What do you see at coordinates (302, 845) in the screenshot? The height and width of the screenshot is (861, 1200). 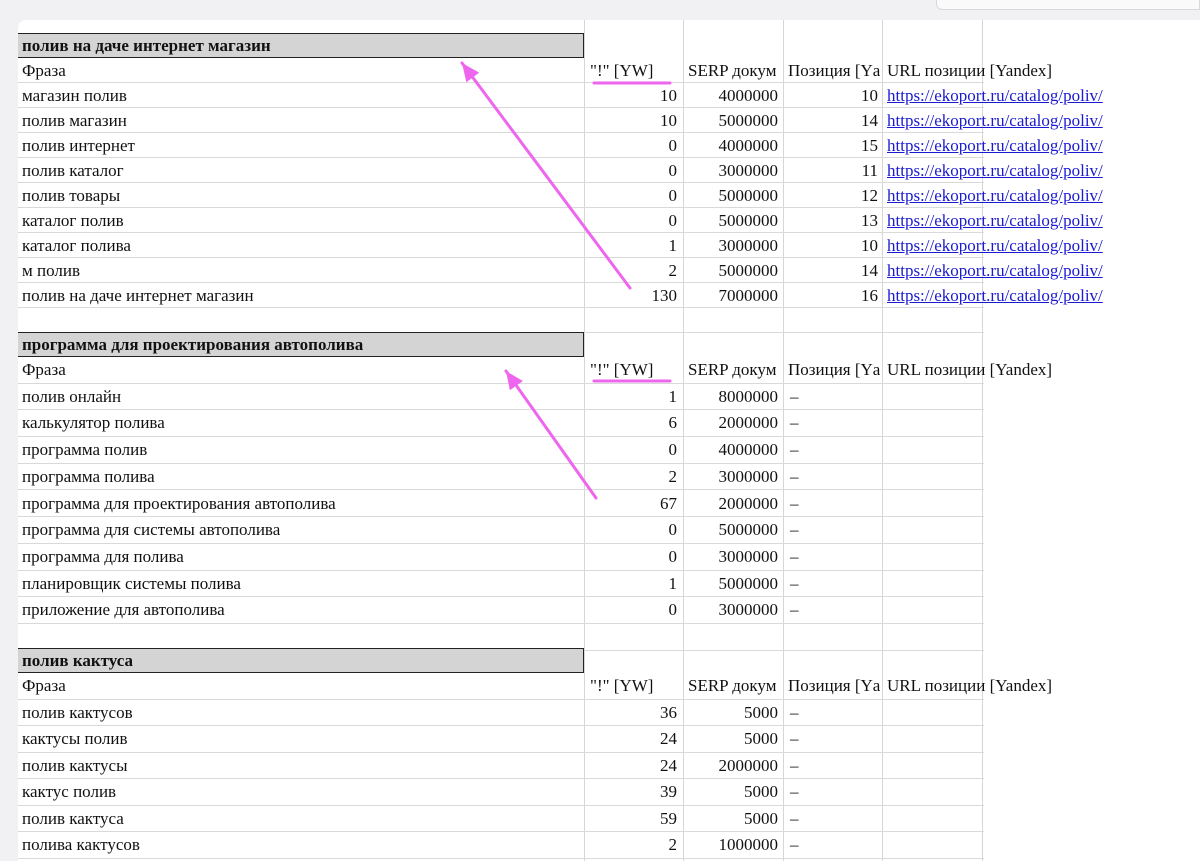 I see `phrase-cell: полива кактусов` at bounding box center [302, 845].